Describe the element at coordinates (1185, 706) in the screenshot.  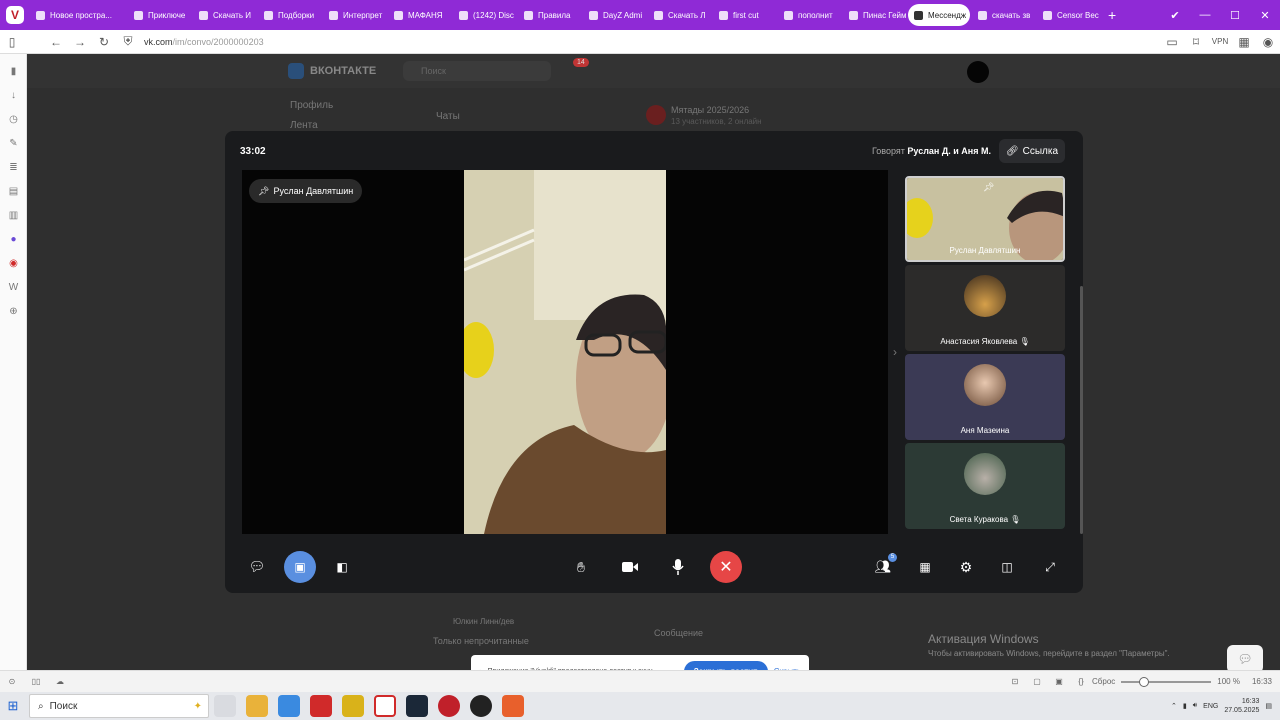
I see `network-icon: ▮` at that location.